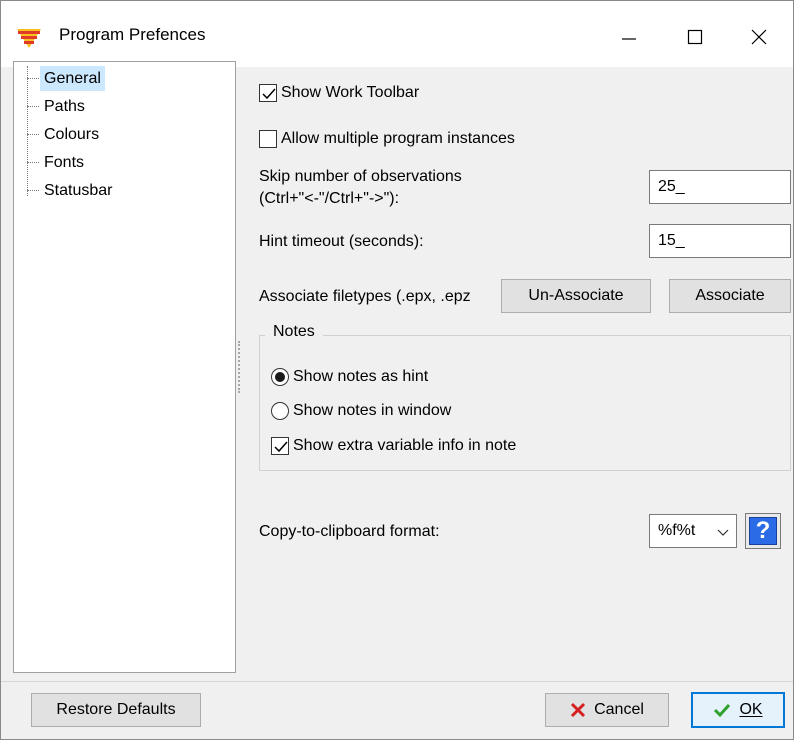 The height and width of the screenshot is (740, 794). Describe the element at coordinates (722, 710) in the screenshot. I see `ok-check-icon` at that location.